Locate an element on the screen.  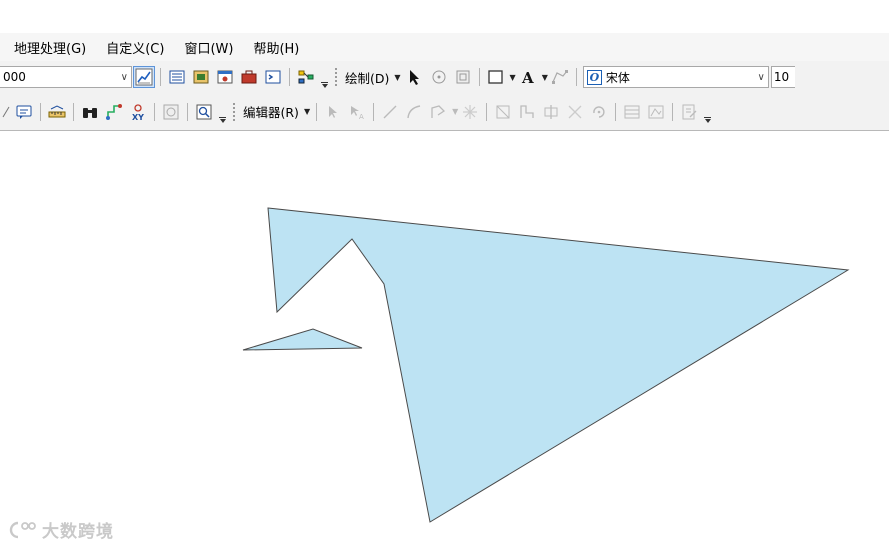
edit-vertices-tool-button is located at coordinates (503, 112).